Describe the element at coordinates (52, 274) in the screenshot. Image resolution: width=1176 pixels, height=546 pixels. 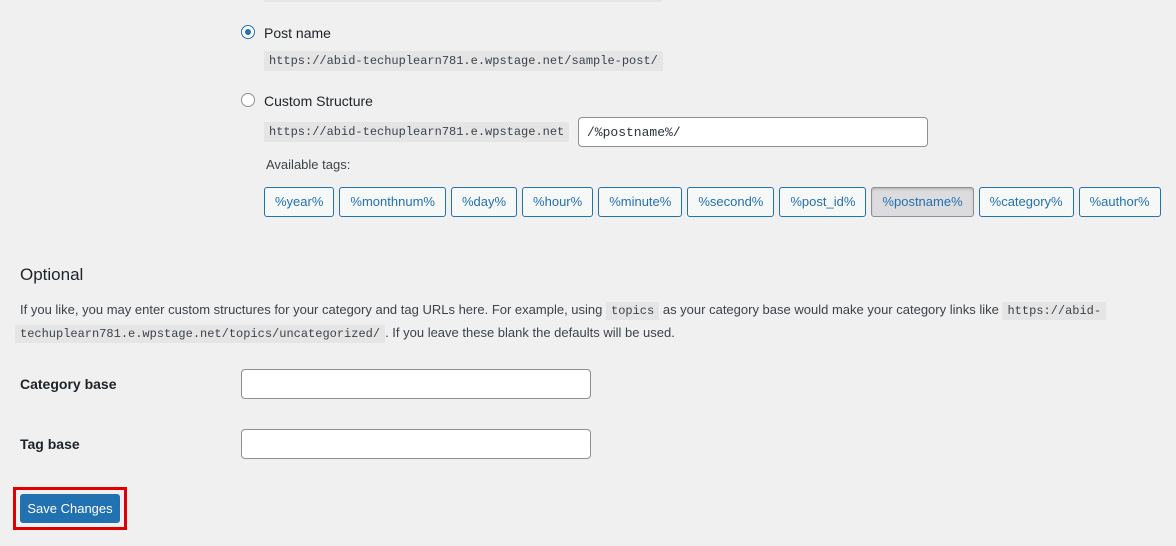
I see `optional-section-title: Optional` at that location.